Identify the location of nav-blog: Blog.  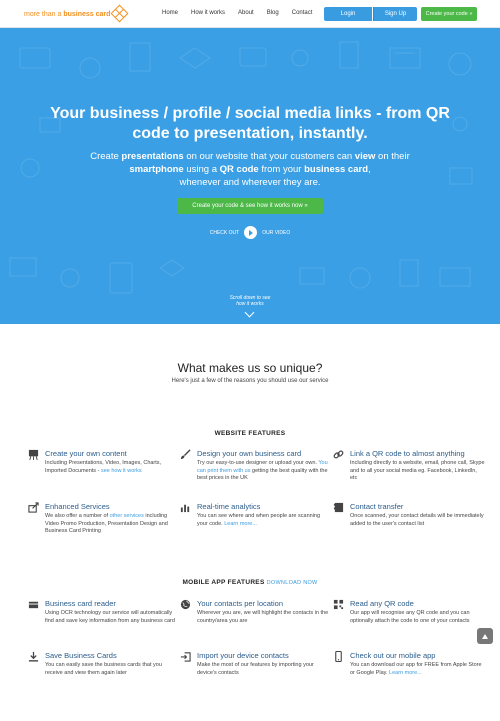
(273, 13).